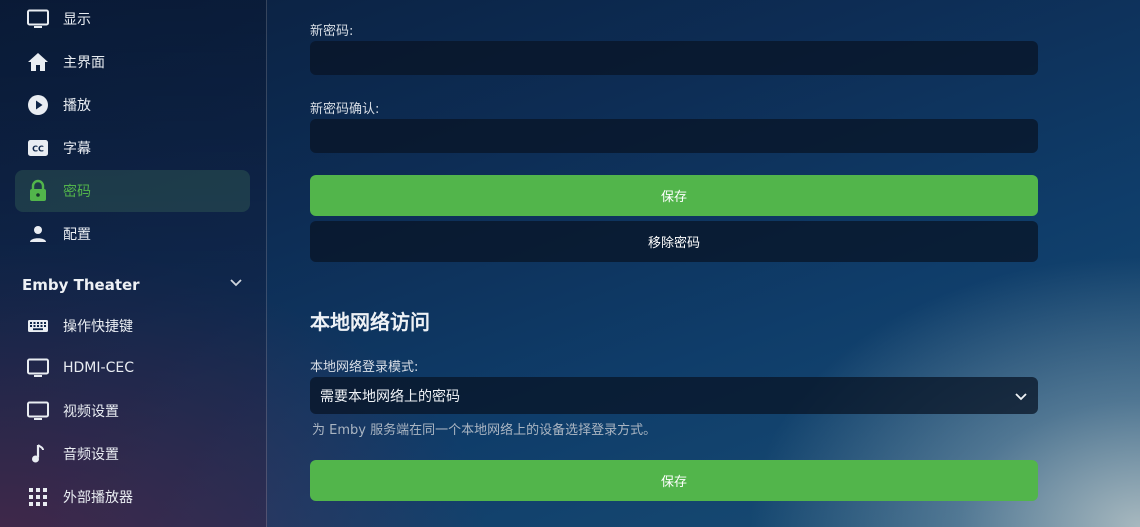  I want to click on sidebar-item-subtitles: CC 字幕, so click(132, 148).